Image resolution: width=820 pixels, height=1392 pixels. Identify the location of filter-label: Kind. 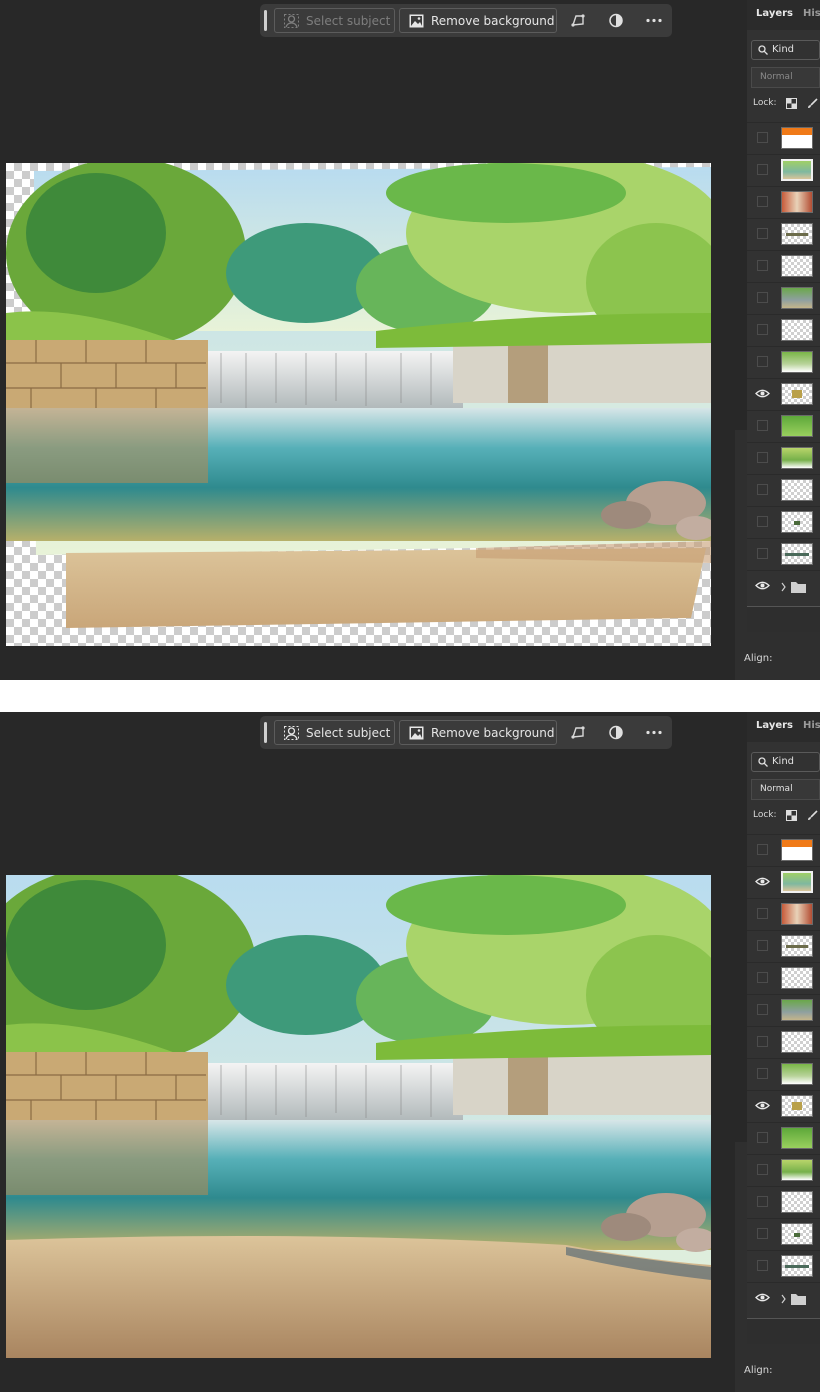
(783, 761).